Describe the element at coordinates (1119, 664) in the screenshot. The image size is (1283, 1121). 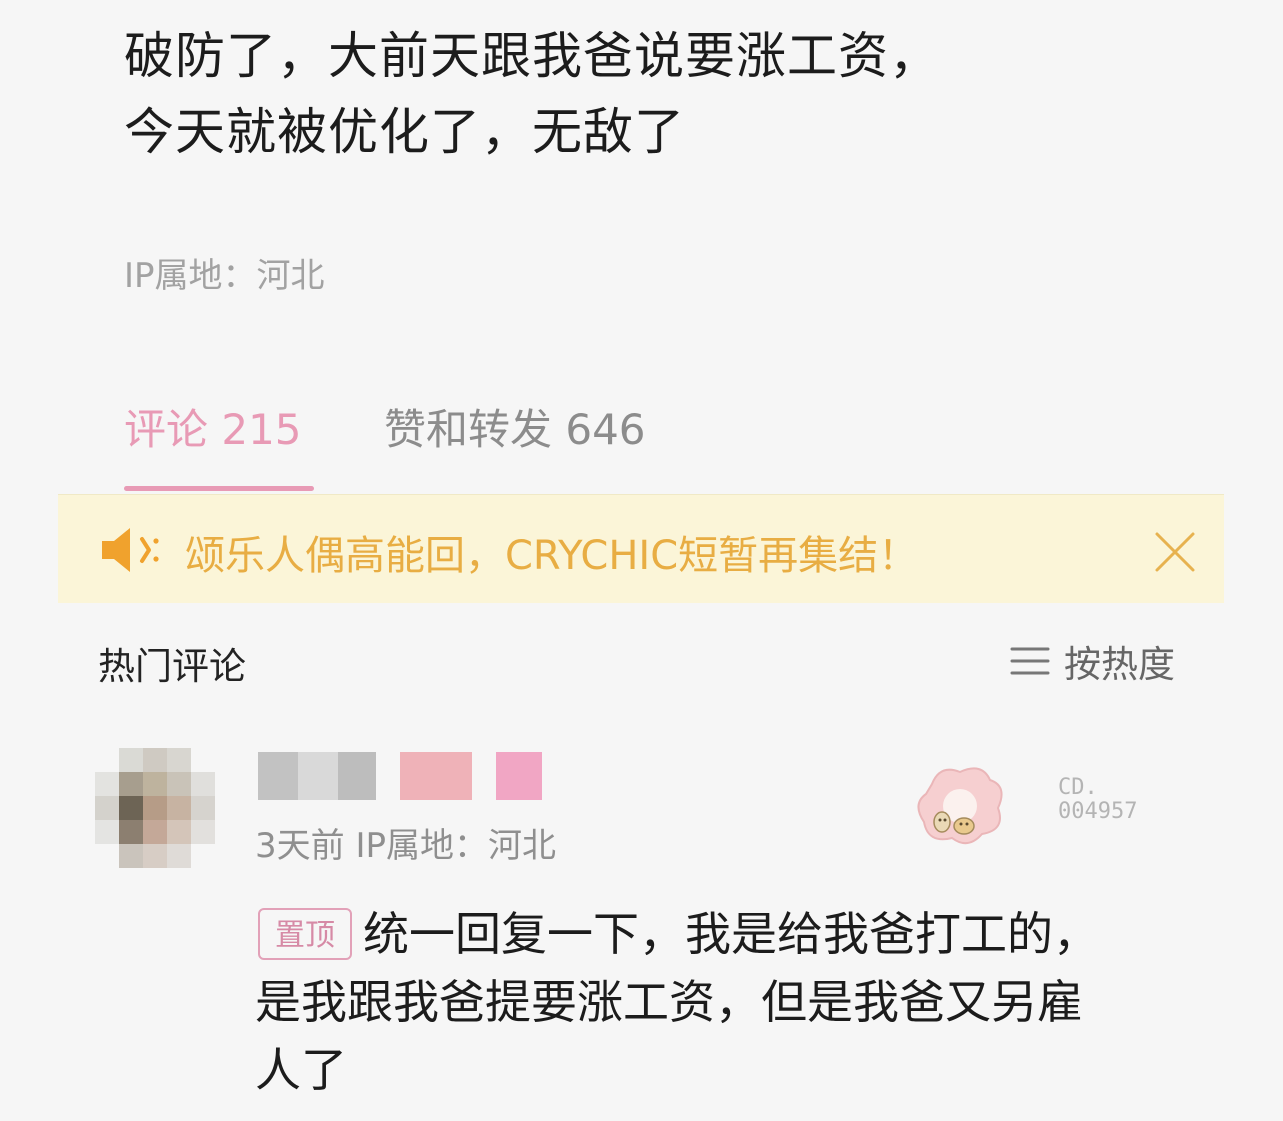
I see `sort-label: 按热度` at that location.